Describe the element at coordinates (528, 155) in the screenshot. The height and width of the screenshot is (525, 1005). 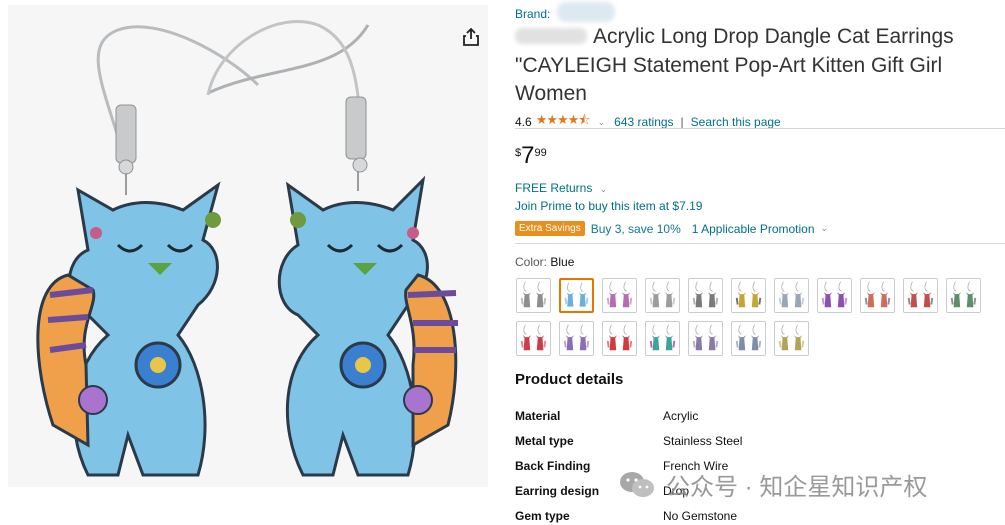
I see `price-whole: 7` at that location.